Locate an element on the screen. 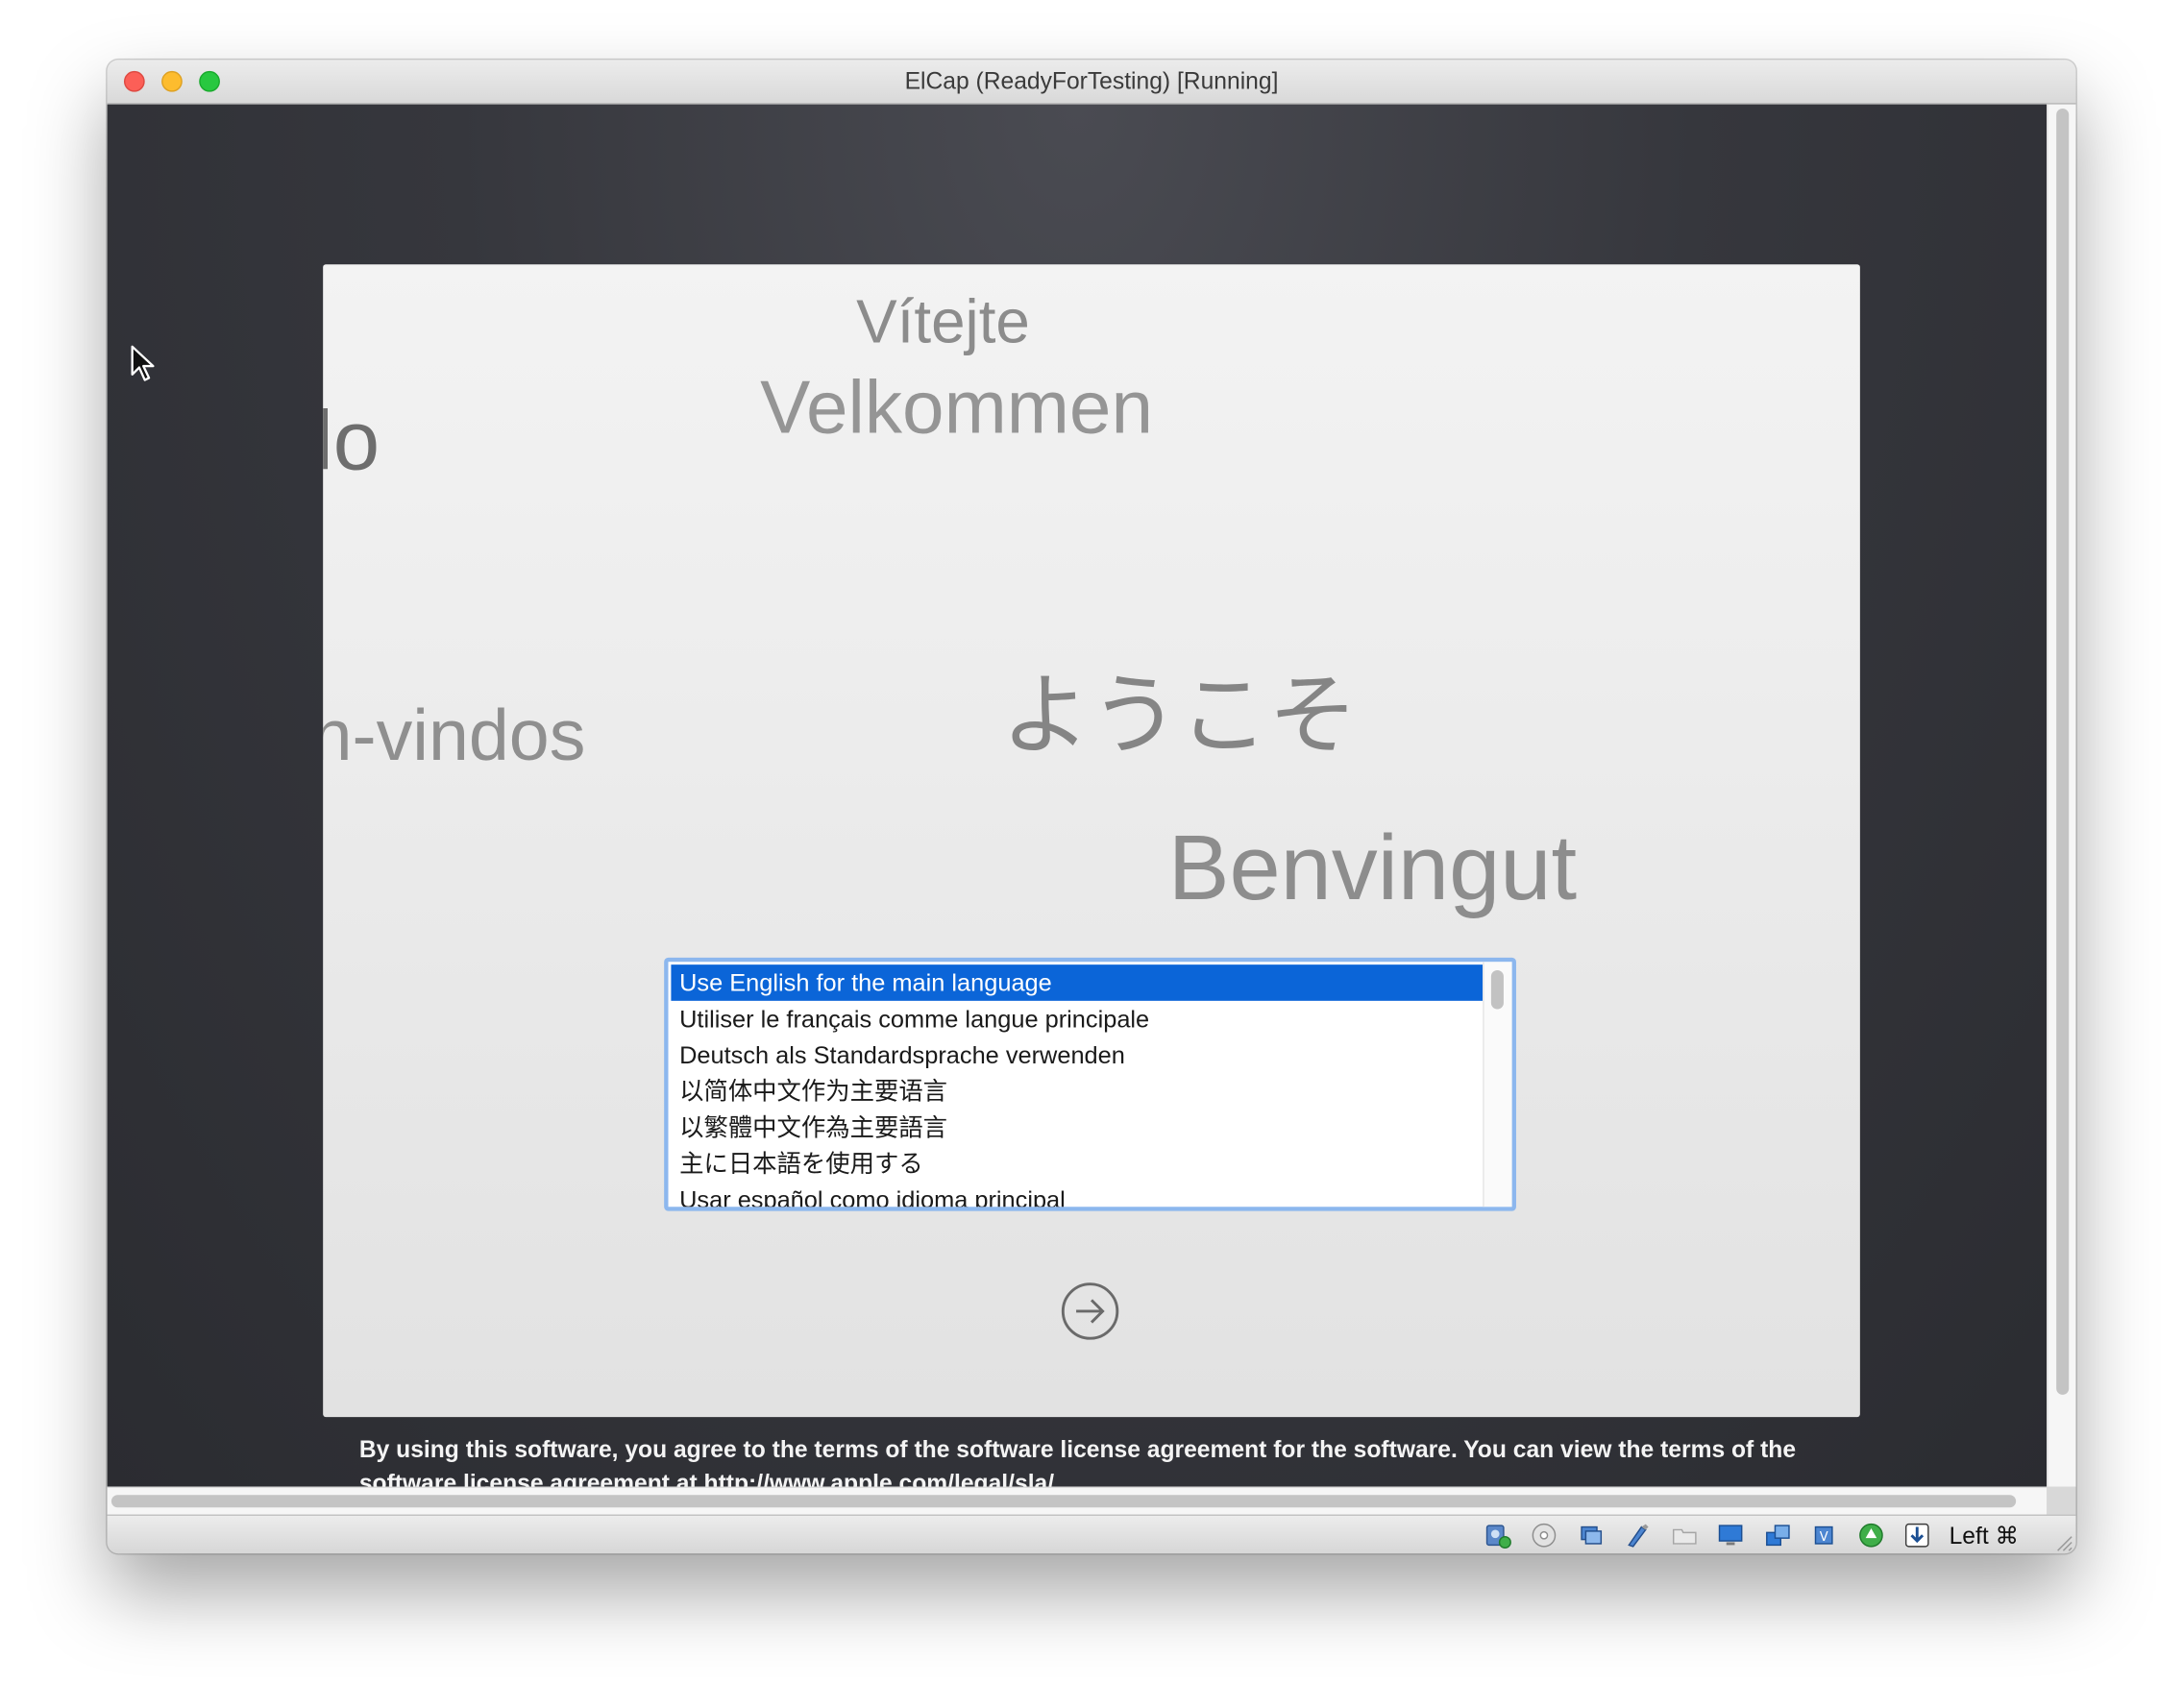 This screenshot has width=2183, height=1708. language-option-spanish: Usar español como idioma principal is located at coordinates (1077, 1195).